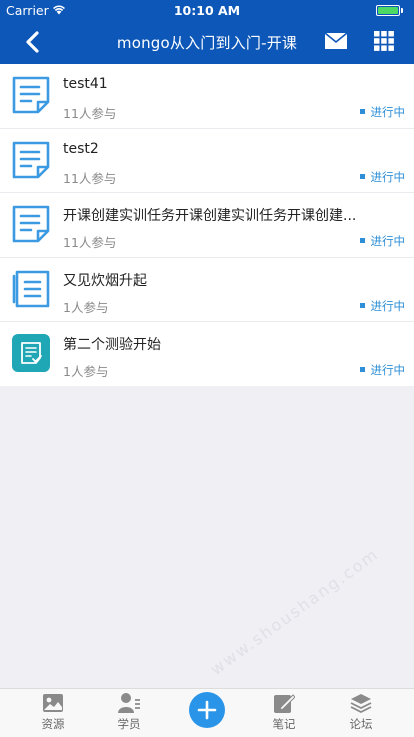 The image size is (414, 737). Describe the element at coordinates (284, 703) in the screenshot. I see `edit-note-icon` at that location.